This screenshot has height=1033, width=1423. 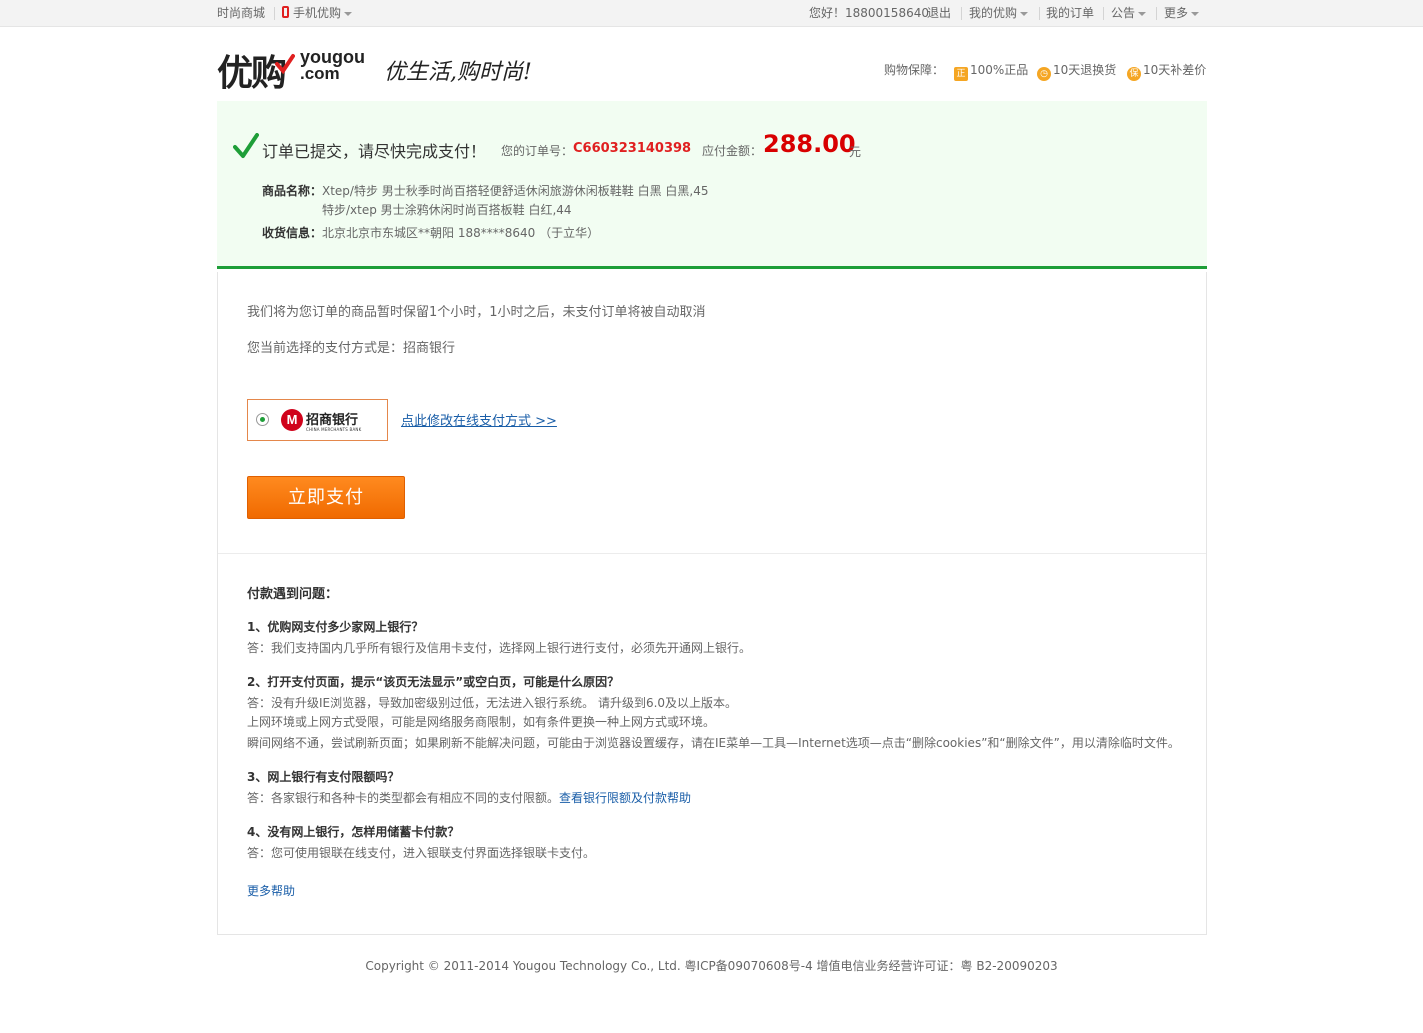 I want to click on greeting: 您好！18800158640, so click(x=869, y=13).